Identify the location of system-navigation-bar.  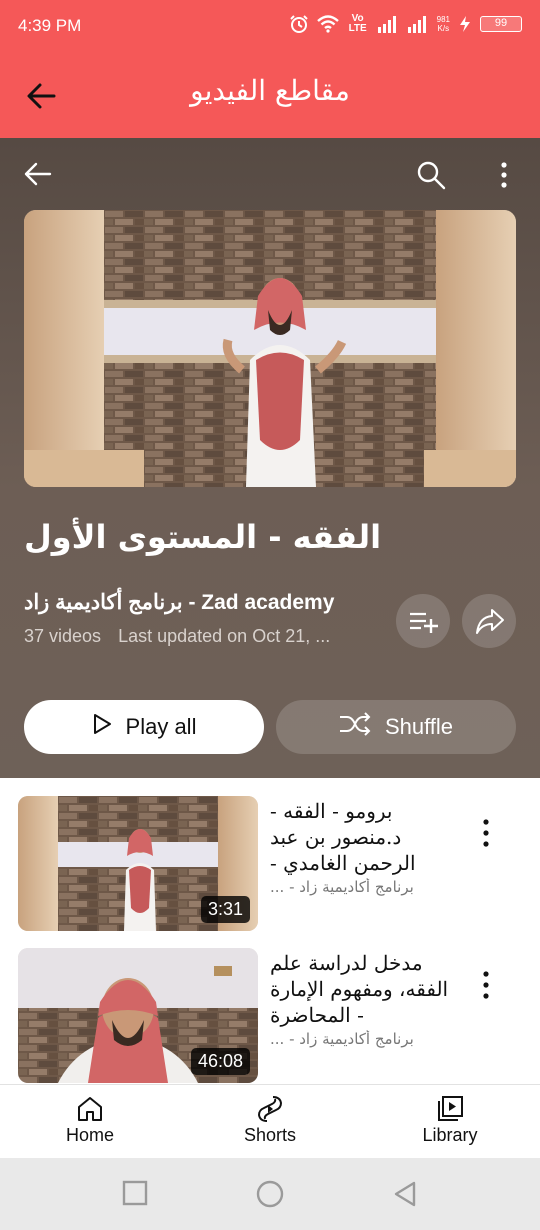
(270, 1194).